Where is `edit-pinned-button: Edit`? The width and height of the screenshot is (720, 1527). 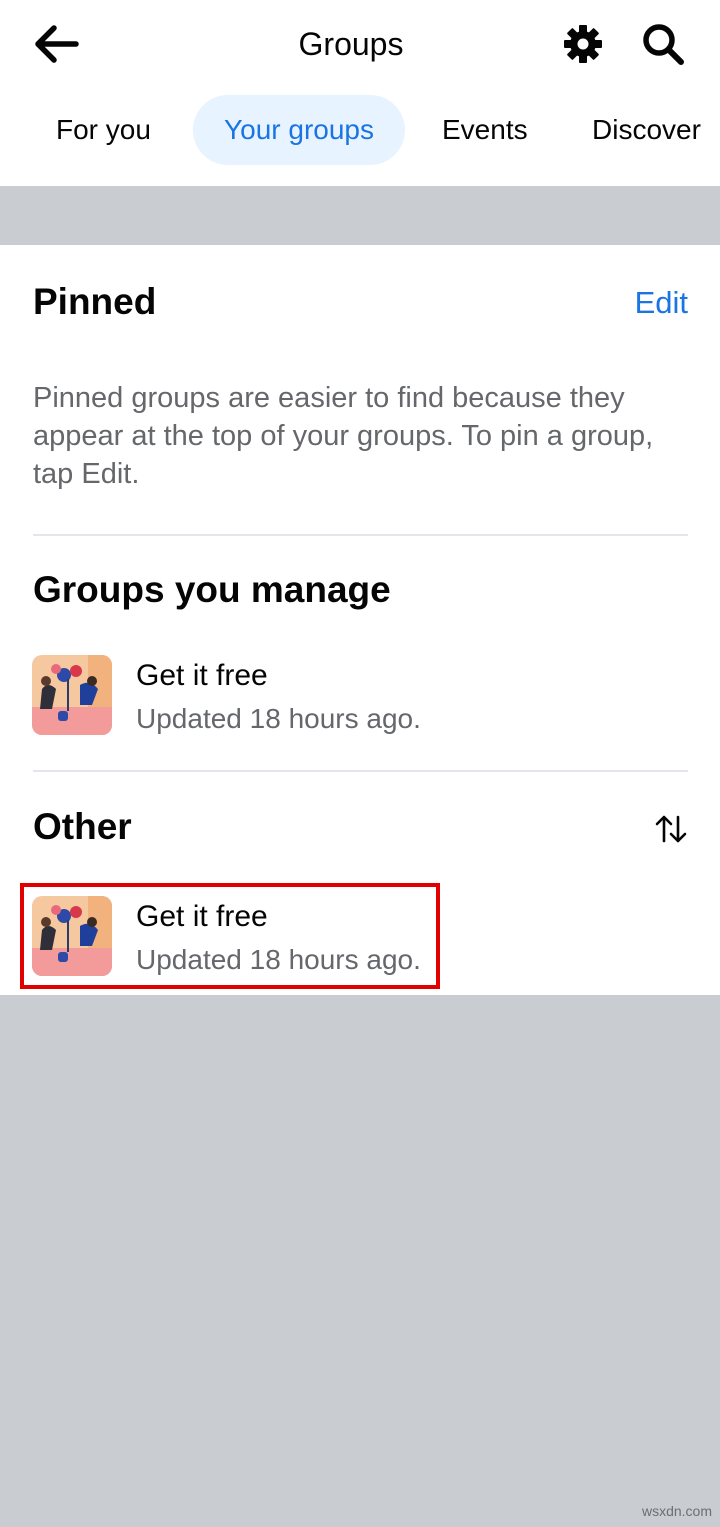 edit-pinned-button: Edit is located at coordinates (661, 303).